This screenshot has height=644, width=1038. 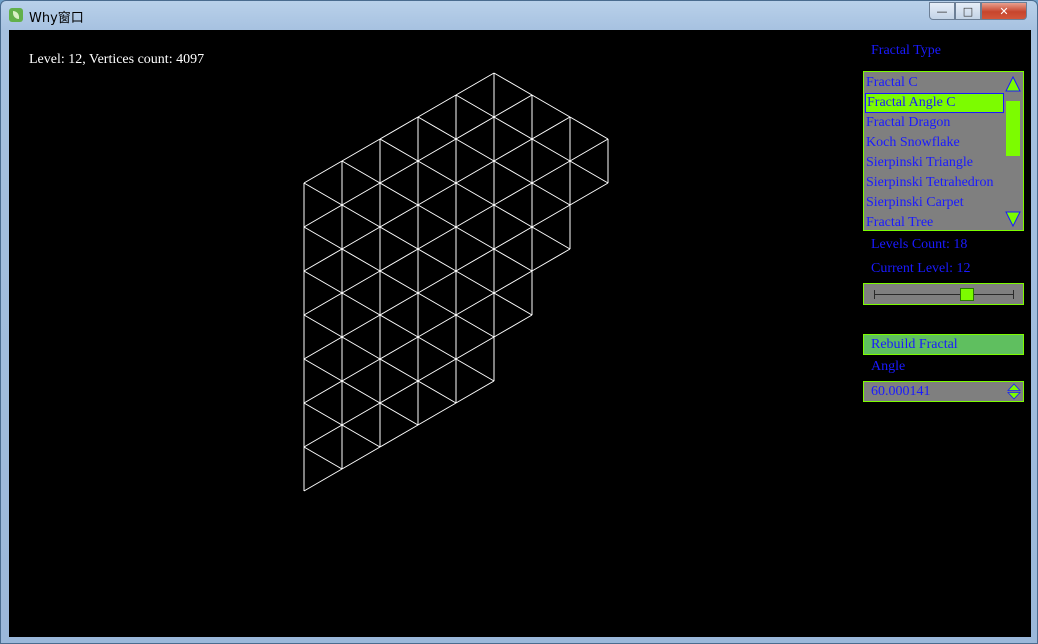 I want to click on list-scrollbar, so click(x=1013, y=151).